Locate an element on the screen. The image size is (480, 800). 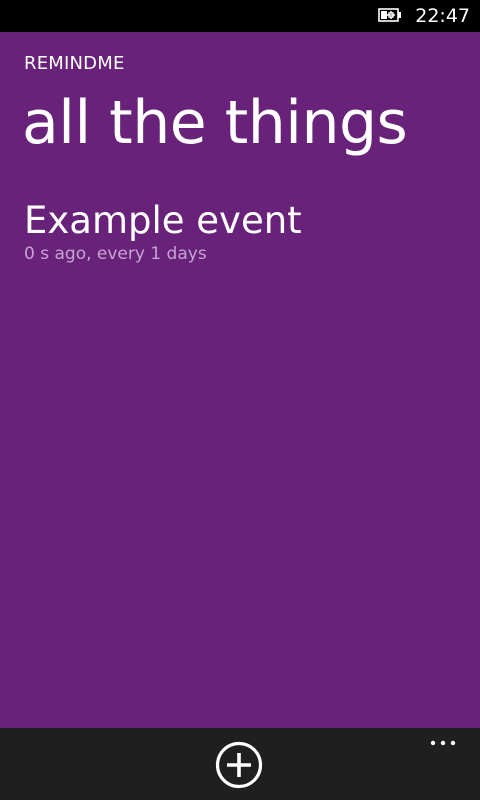
add-button is located at coordinates (239, 765).